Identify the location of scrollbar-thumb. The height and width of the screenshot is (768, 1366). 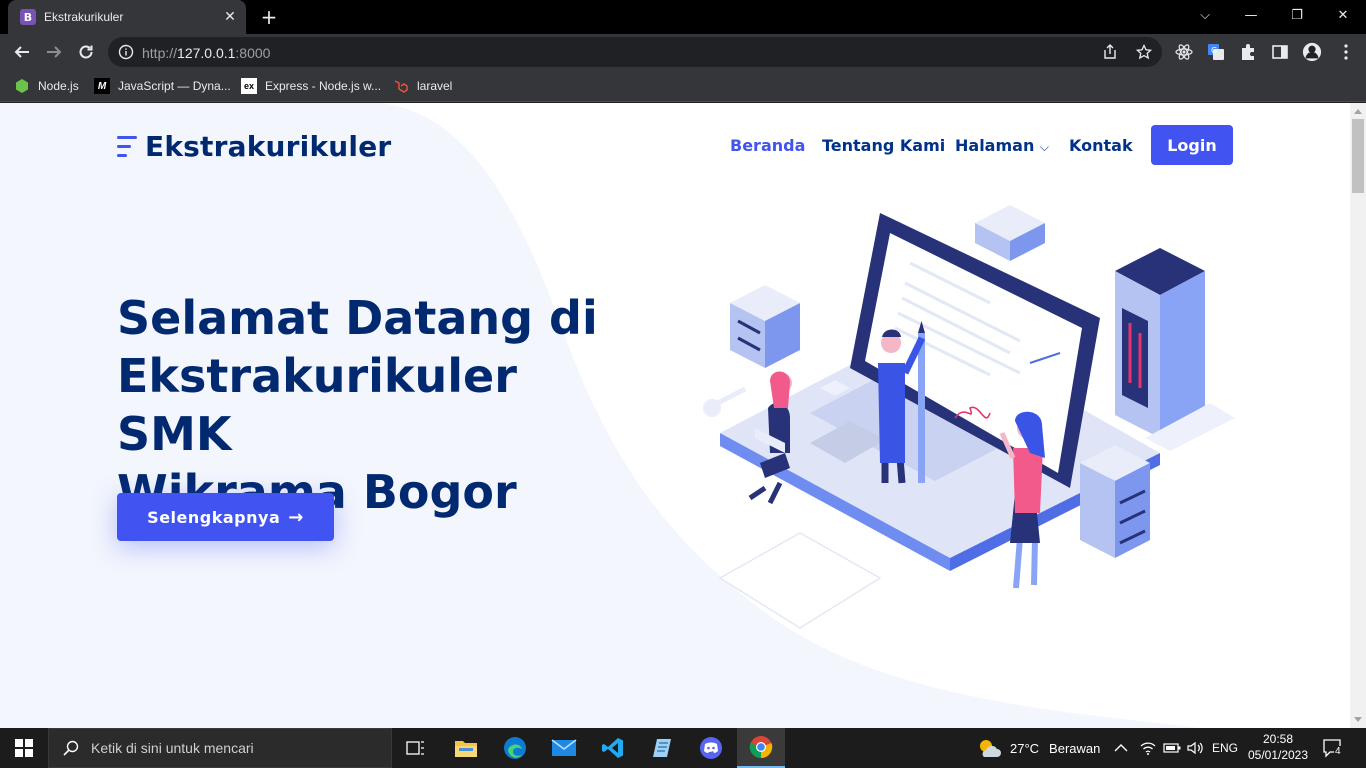
(1358, 156).